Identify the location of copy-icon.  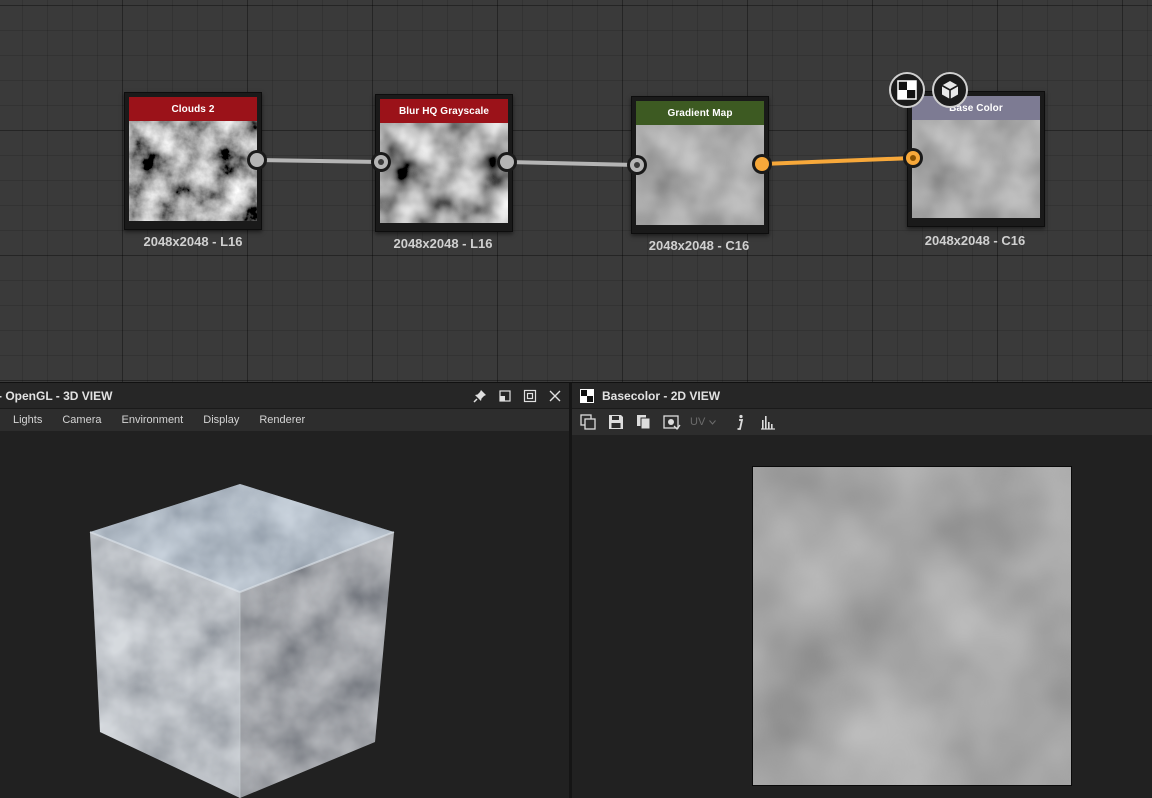
(644, 422).